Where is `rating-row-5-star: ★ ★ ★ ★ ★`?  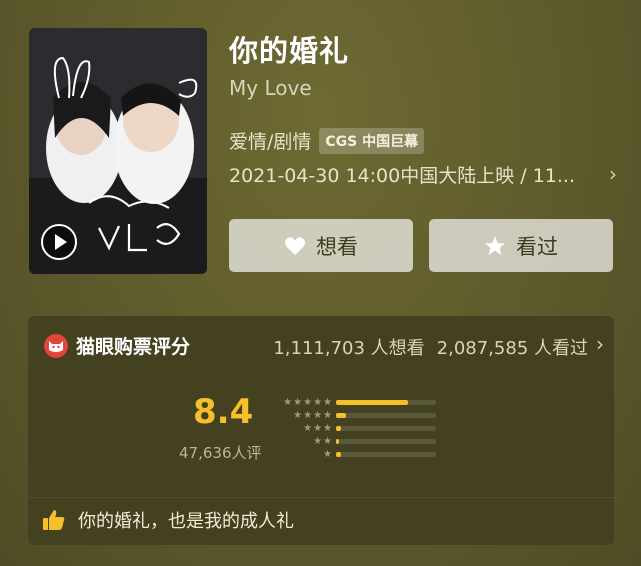 rating-row-5-star: ★ ★ ★ ★ ★ is located at coordinates (358, 402).